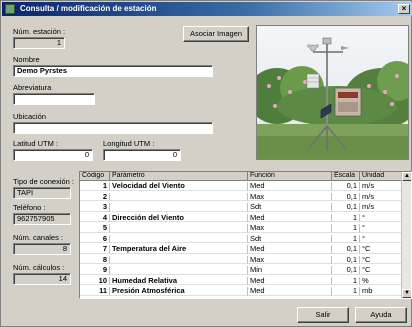 This screenshot has height=327, width=412. Describe the element at coordinates (95, 238) in the screenshot. I see `row-code: 6` at that location.